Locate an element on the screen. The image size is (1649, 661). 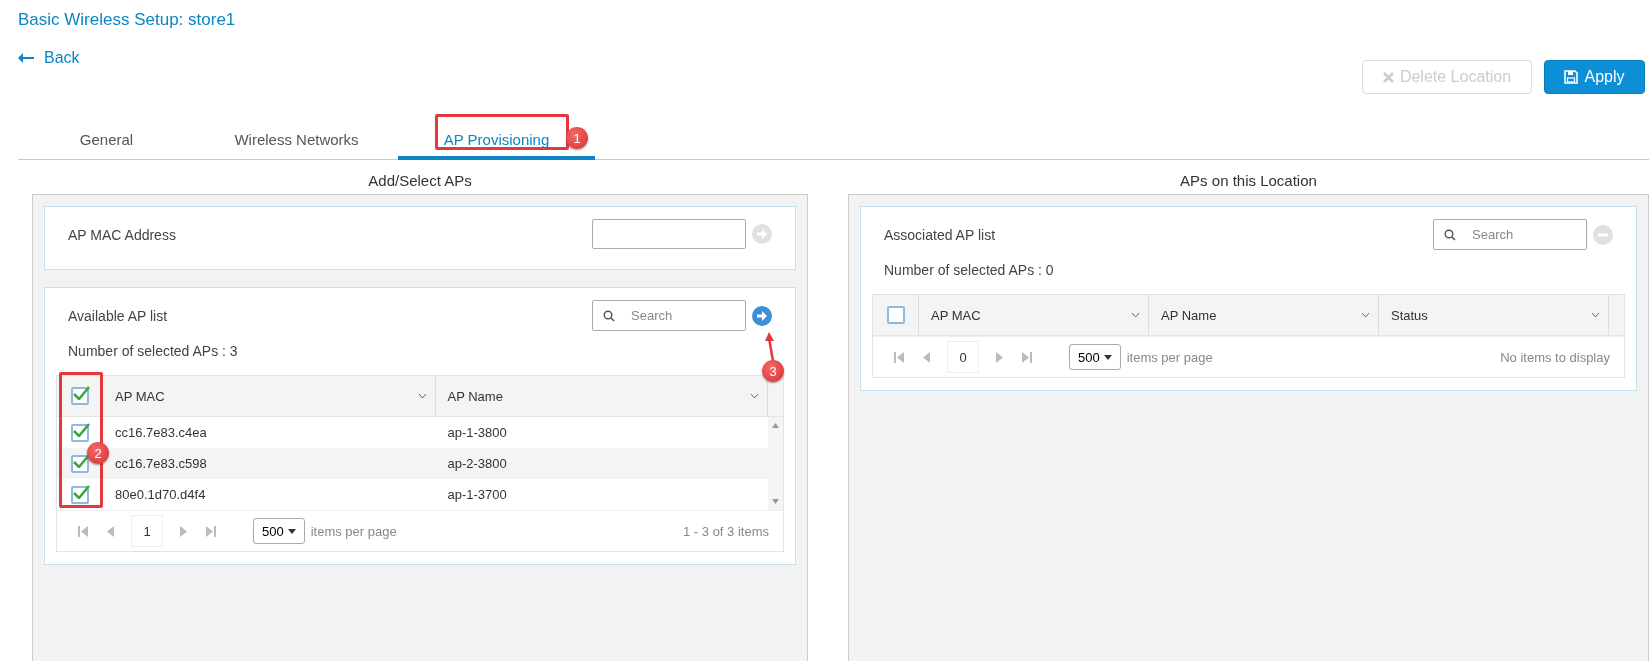
column-header: Status is located at coordinates (1493, 315).